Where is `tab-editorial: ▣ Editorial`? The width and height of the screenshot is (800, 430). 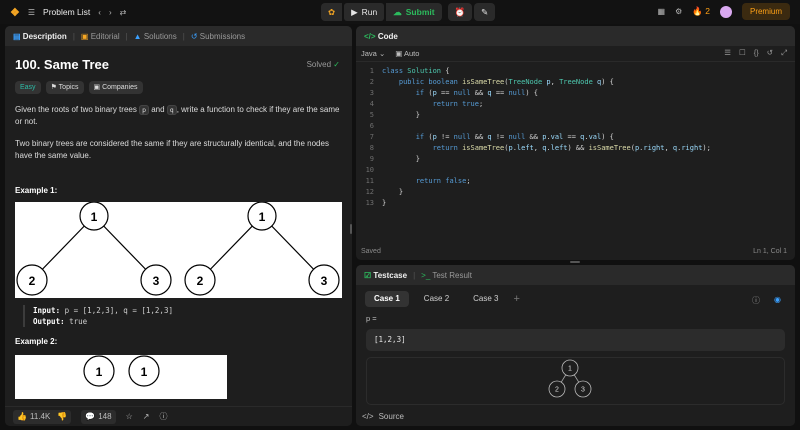 tab-editorial: ▣ Editorial is located at coordinates (100, 36).